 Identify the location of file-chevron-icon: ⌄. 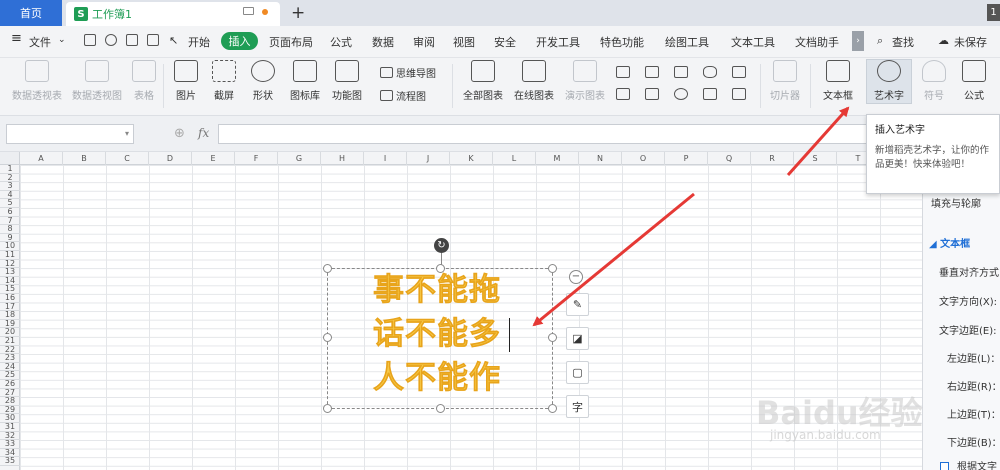
(62, 40).